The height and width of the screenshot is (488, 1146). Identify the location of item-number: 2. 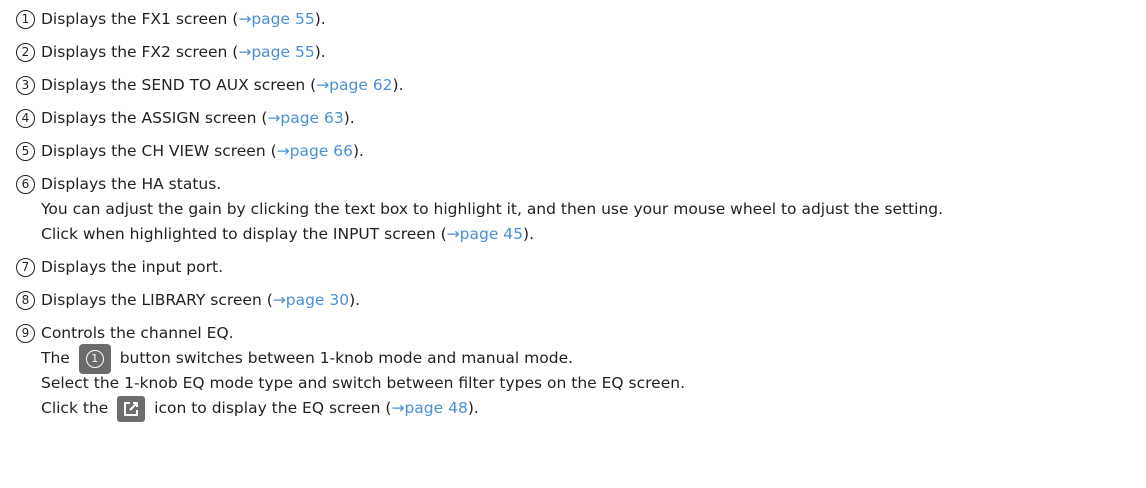
(25, 52).